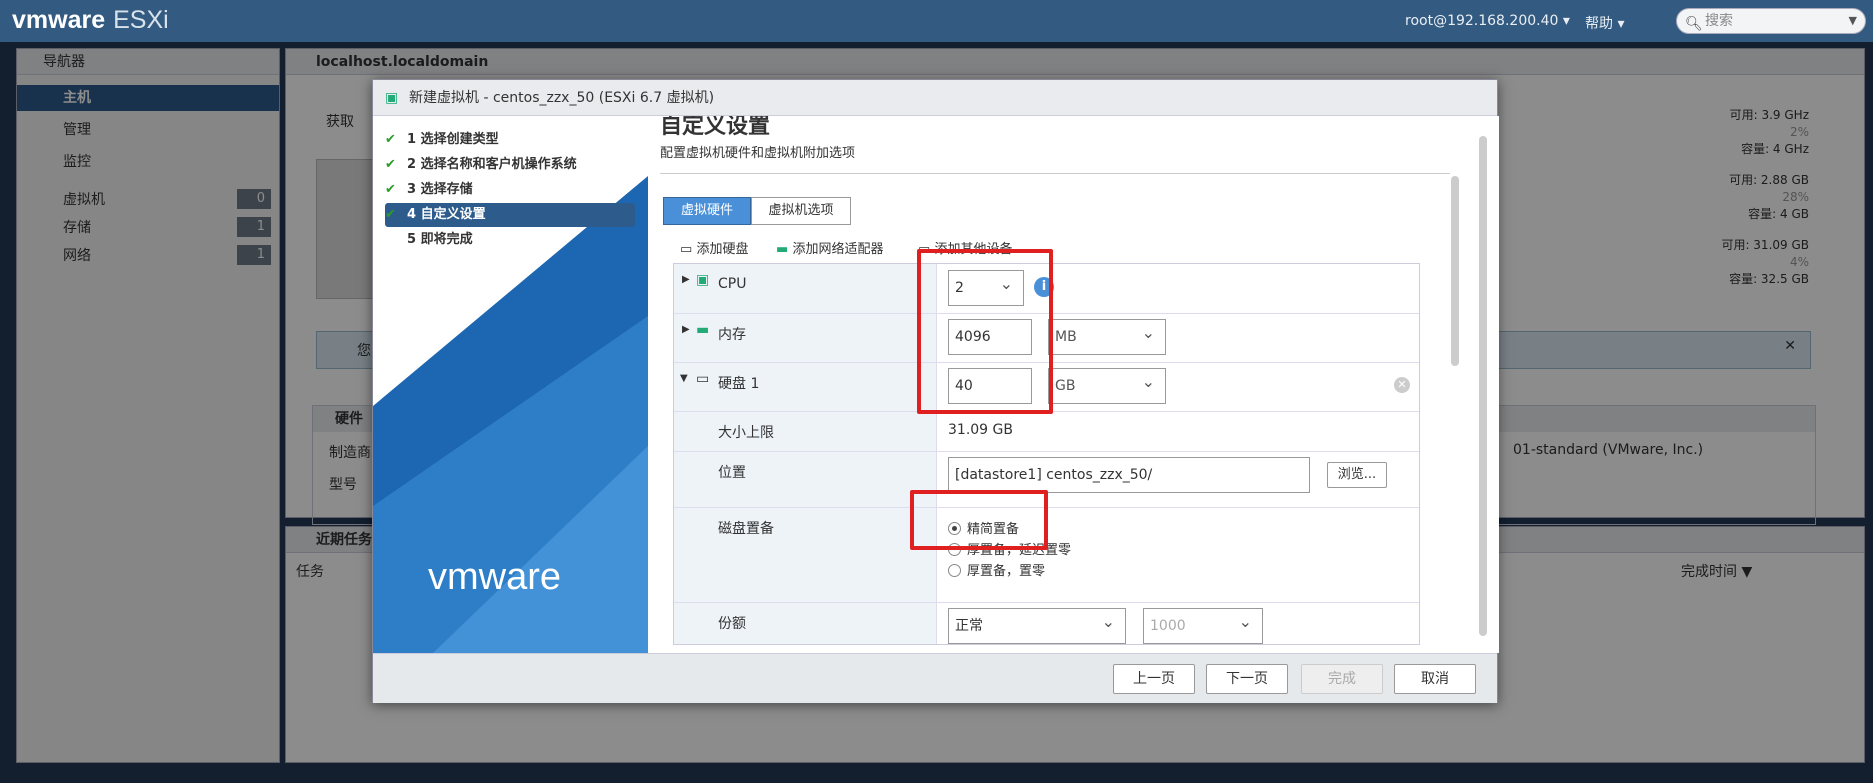 The width and height of the screenshot is (1873, 783). What do you see at coordinates (1107, 384) in the screenshot?
I see `disk-unit-select: GB` at bounding box center [1107, 384].